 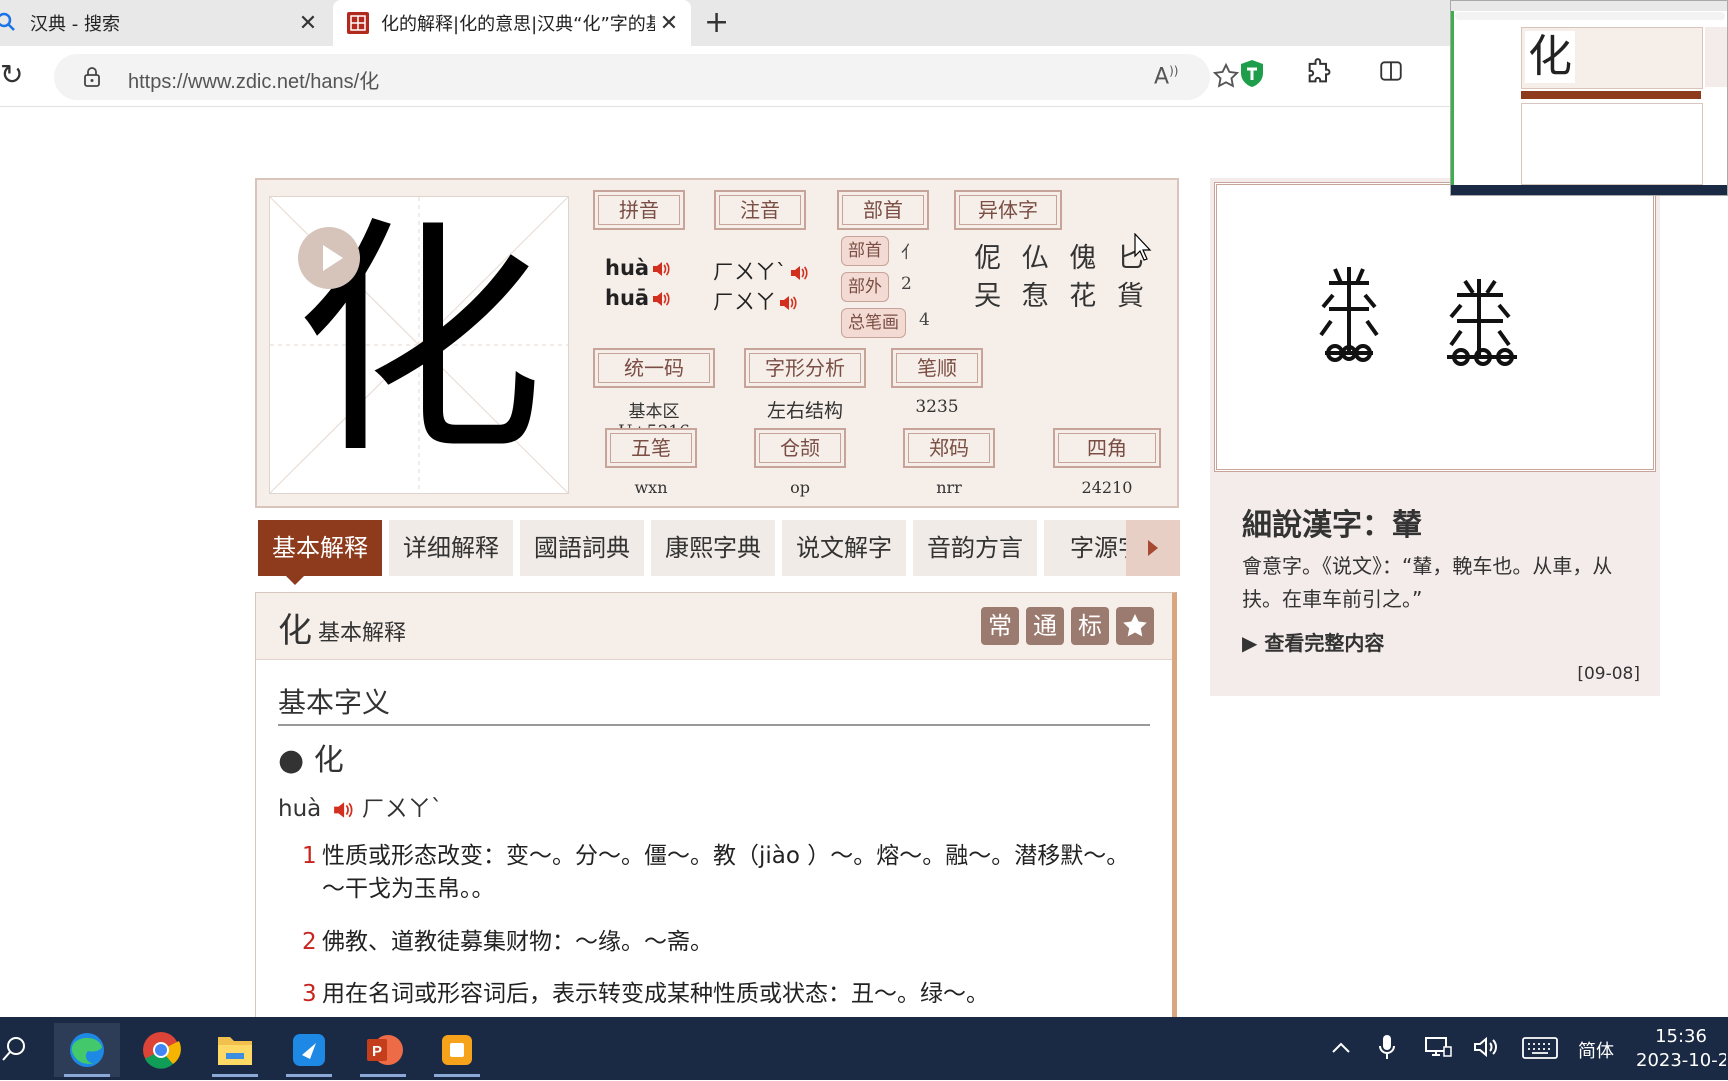 What do you see at coordinates (1435, 327) in the screenshot?
I see `ancient-script-image-frame` at bounding box center [1435, 327].